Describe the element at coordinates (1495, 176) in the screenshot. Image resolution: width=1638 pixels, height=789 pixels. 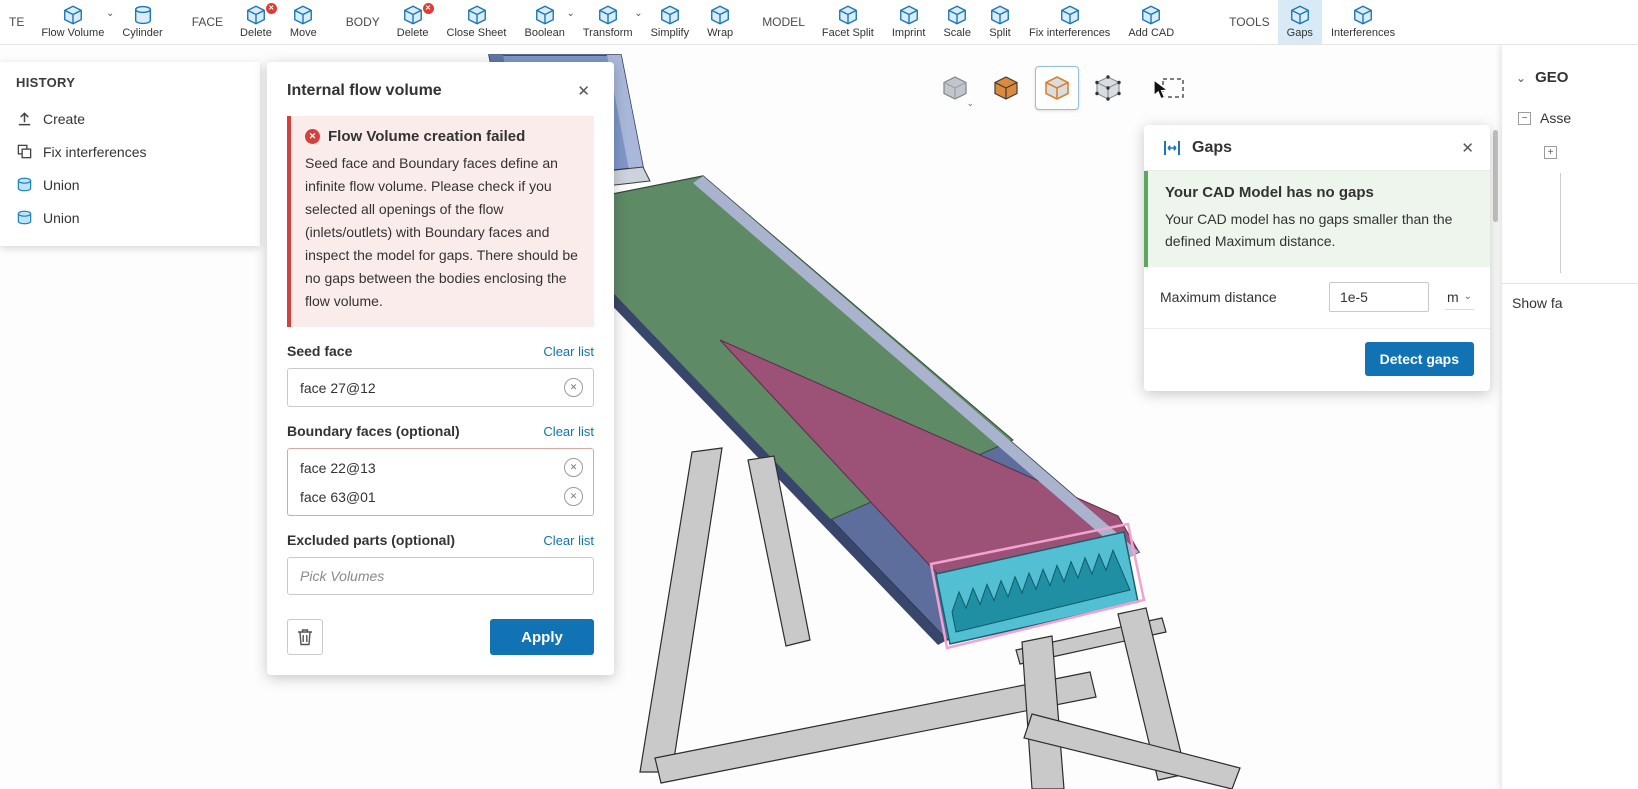
I see `panel-scrollbar` at that location.